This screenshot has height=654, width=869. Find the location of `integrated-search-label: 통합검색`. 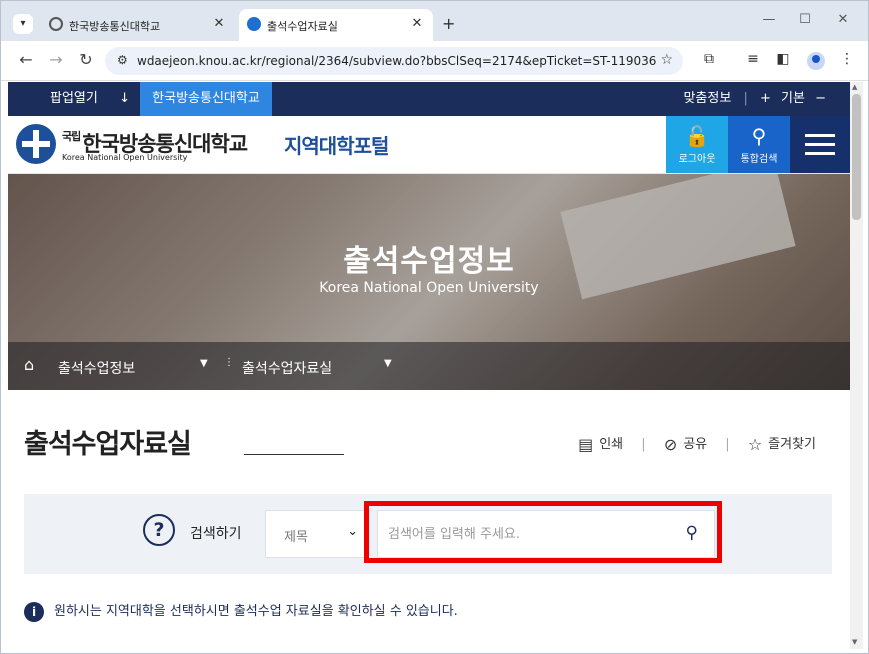

integrated-search-label: 통합검색 is located at coordinates (759, 159).